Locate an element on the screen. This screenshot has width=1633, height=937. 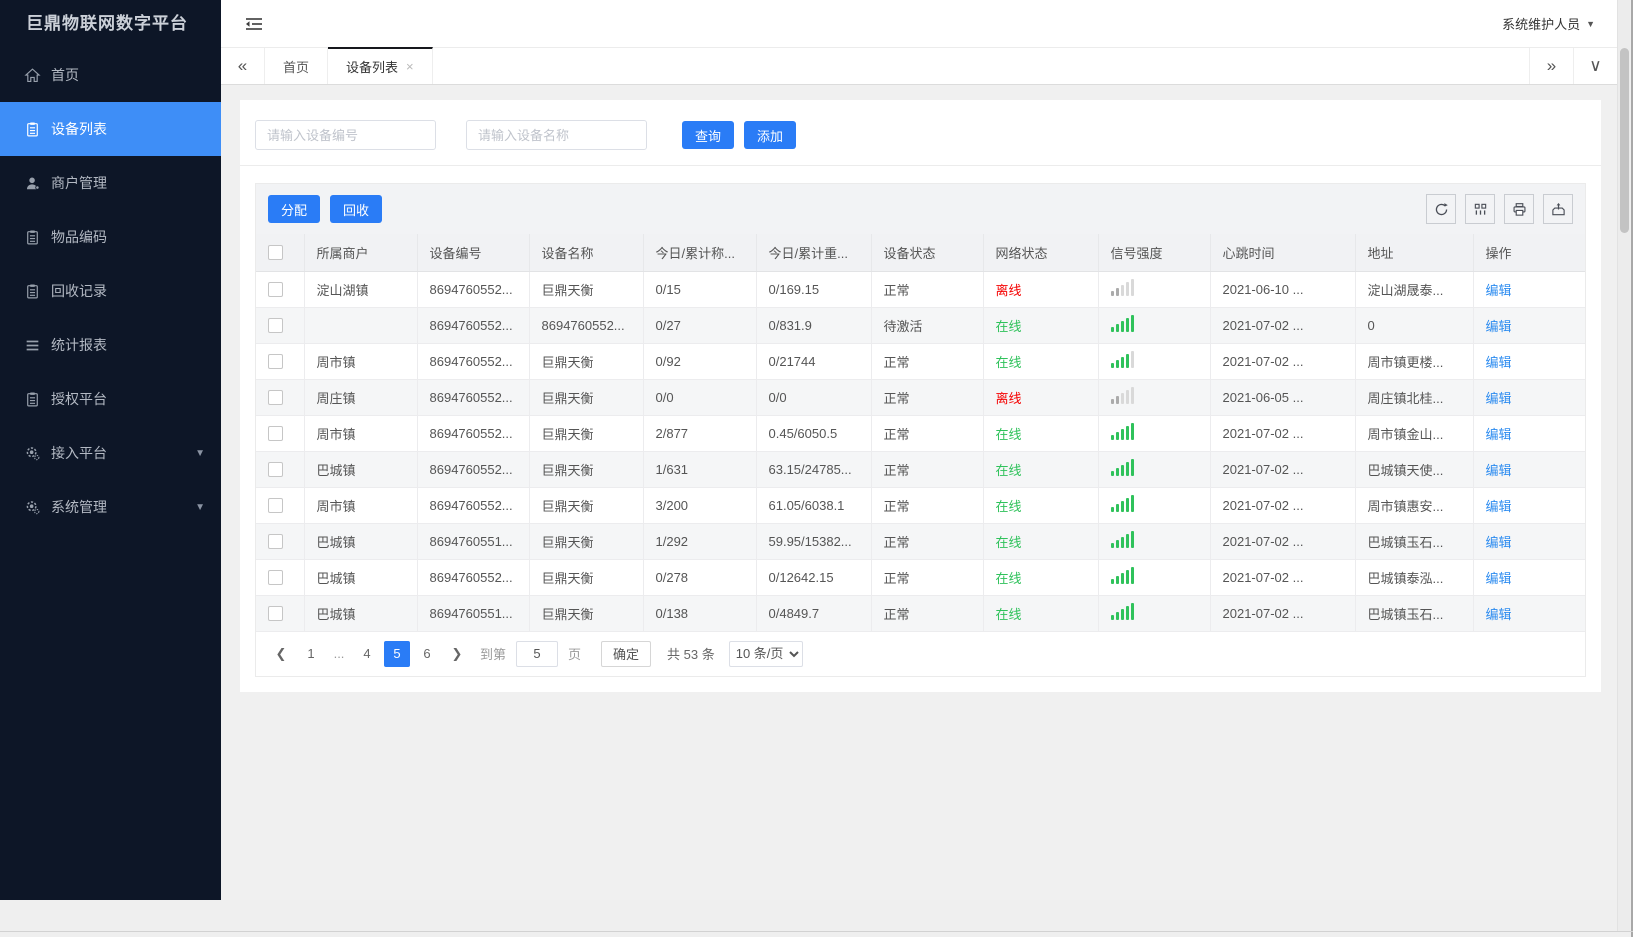
add-button: 添加 is located at coordinates (770, 135).